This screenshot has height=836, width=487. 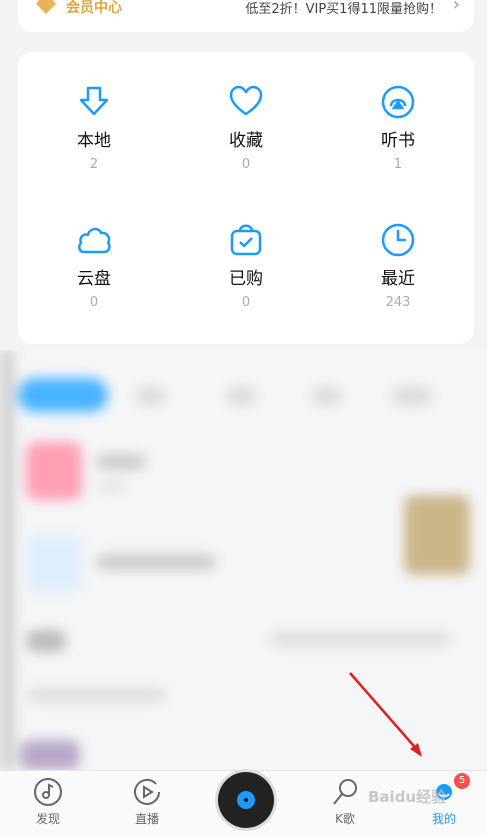 I want to click on tab-live: 直播, so click(x=147, y=802).